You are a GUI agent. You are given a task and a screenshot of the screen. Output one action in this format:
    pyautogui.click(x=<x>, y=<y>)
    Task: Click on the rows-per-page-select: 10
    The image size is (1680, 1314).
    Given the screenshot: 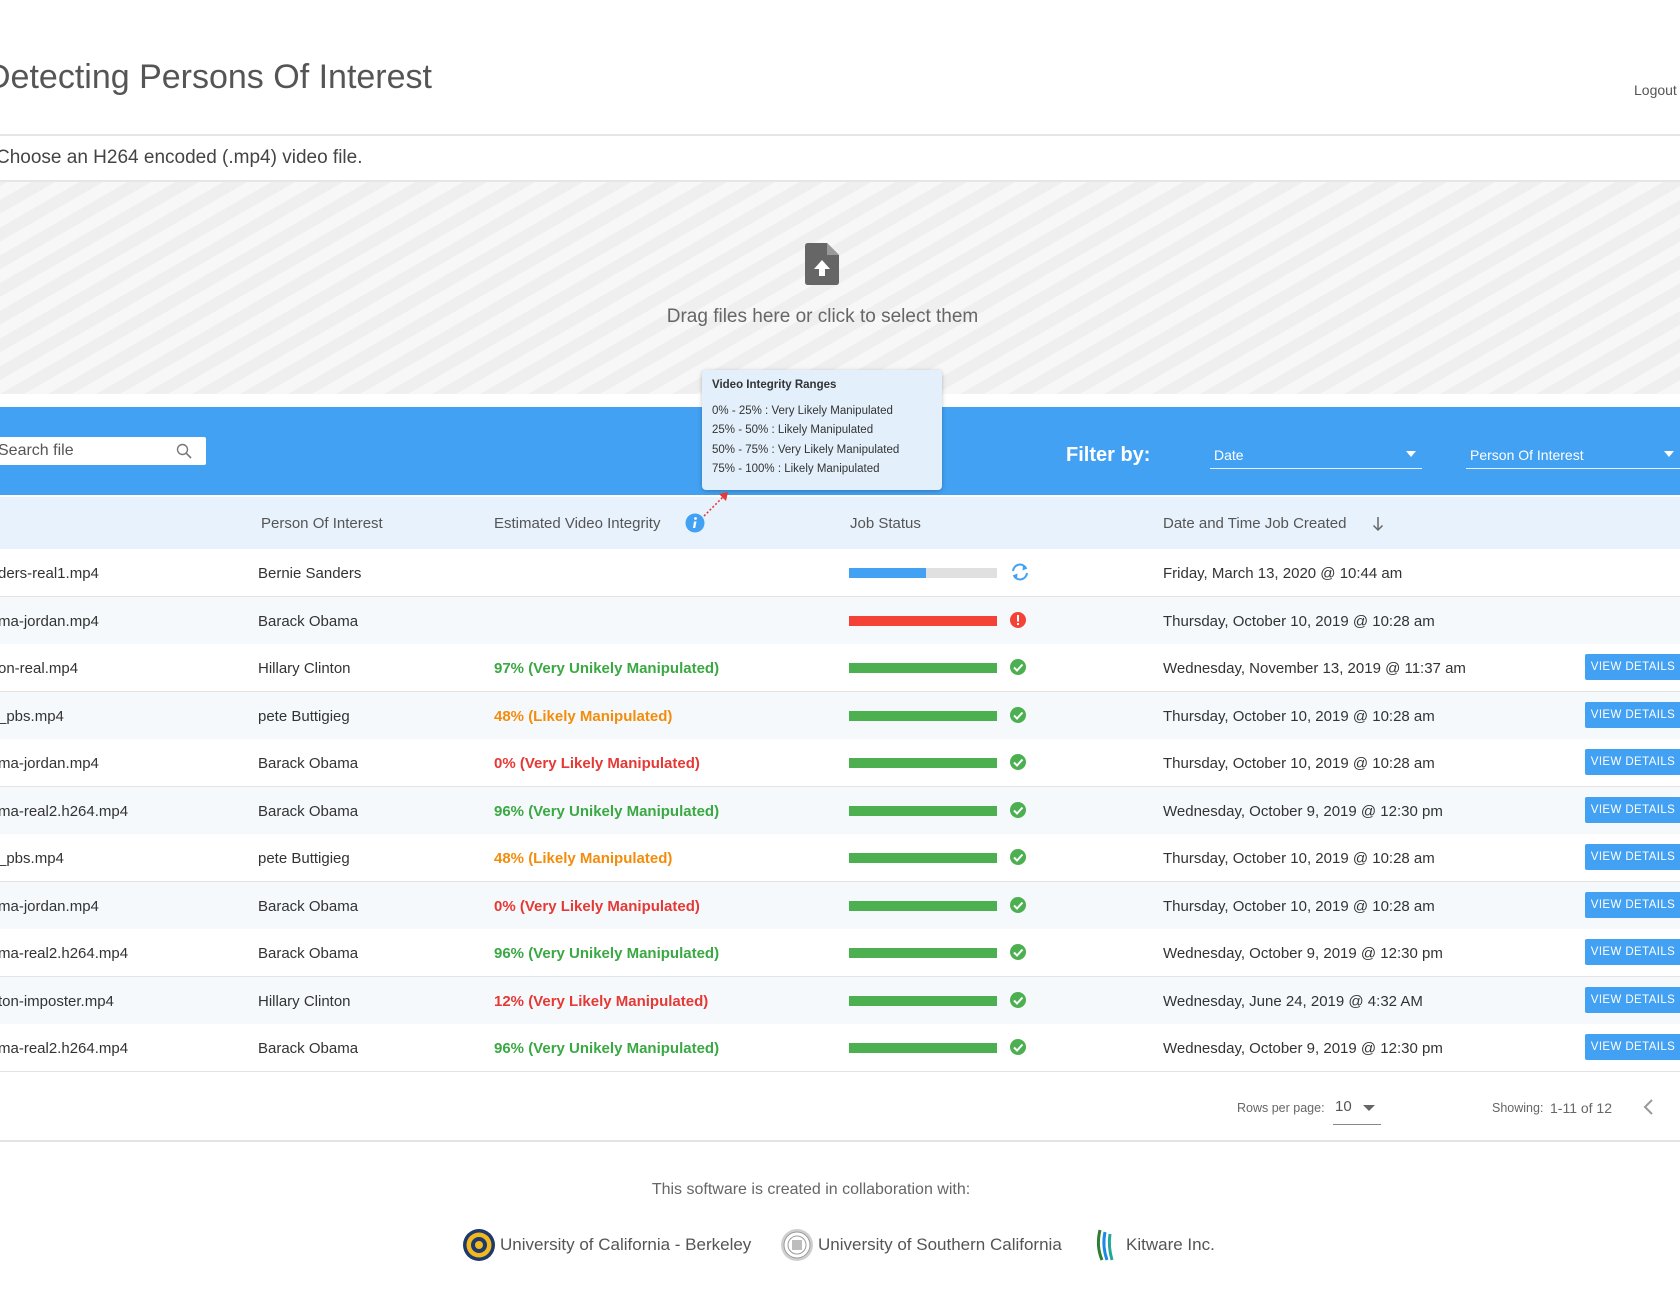 What is the action you would take?
    pyautogui.click(x=1357, y=1110)
    